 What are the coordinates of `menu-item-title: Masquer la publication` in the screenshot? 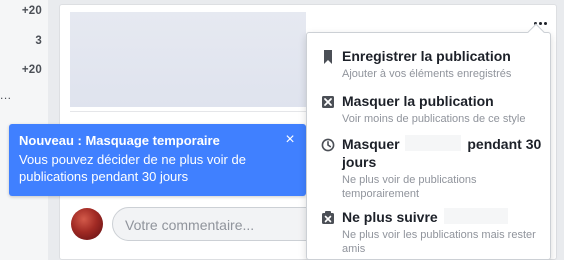 It's located at (418, 101).